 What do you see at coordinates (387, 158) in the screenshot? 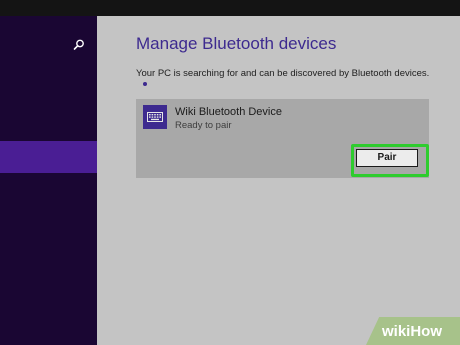
I see `pair-button: Pair` at bounding box center [387, 158].